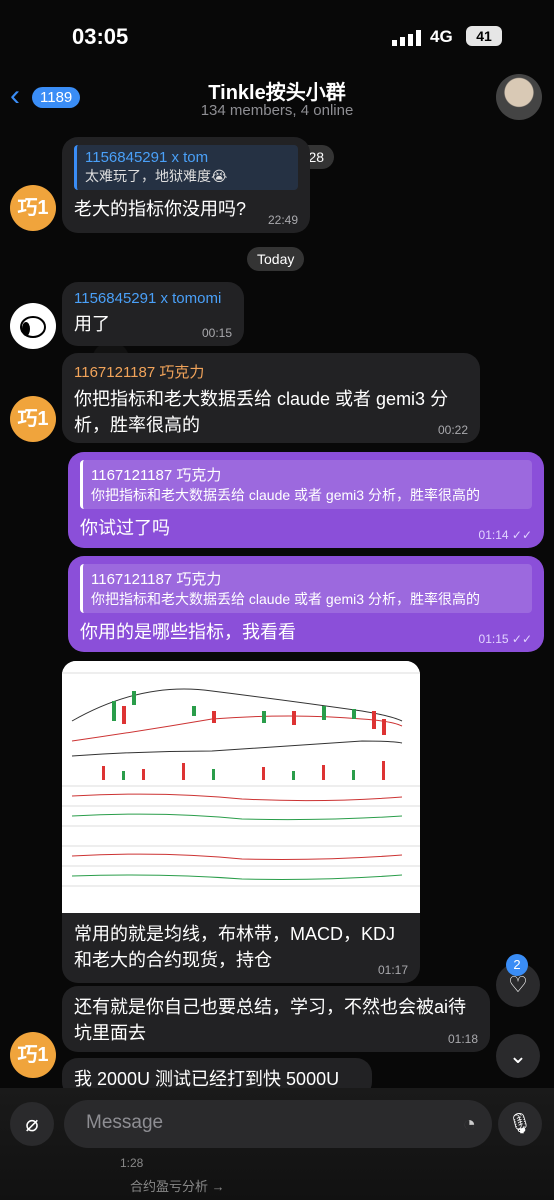  Describe the element at coordinates (216, 333) in the screenshot. I see `message-time: 00:15` at that location.